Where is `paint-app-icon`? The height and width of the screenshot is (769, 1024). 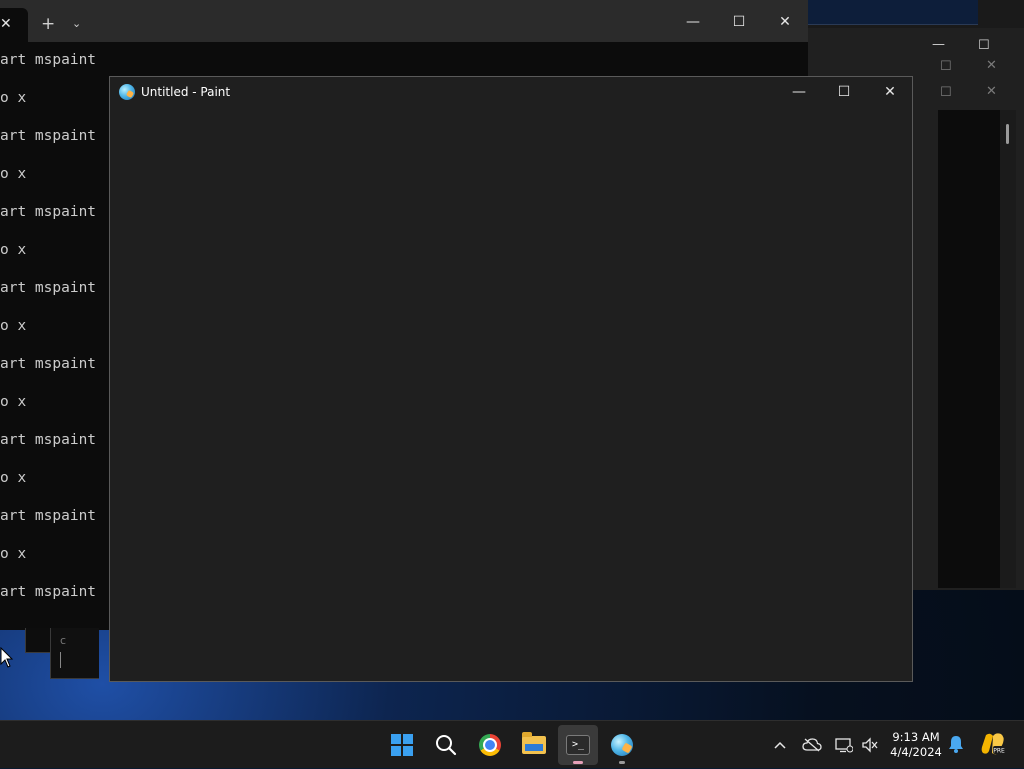
paint-app-icon is located at coordinates (127, 92).